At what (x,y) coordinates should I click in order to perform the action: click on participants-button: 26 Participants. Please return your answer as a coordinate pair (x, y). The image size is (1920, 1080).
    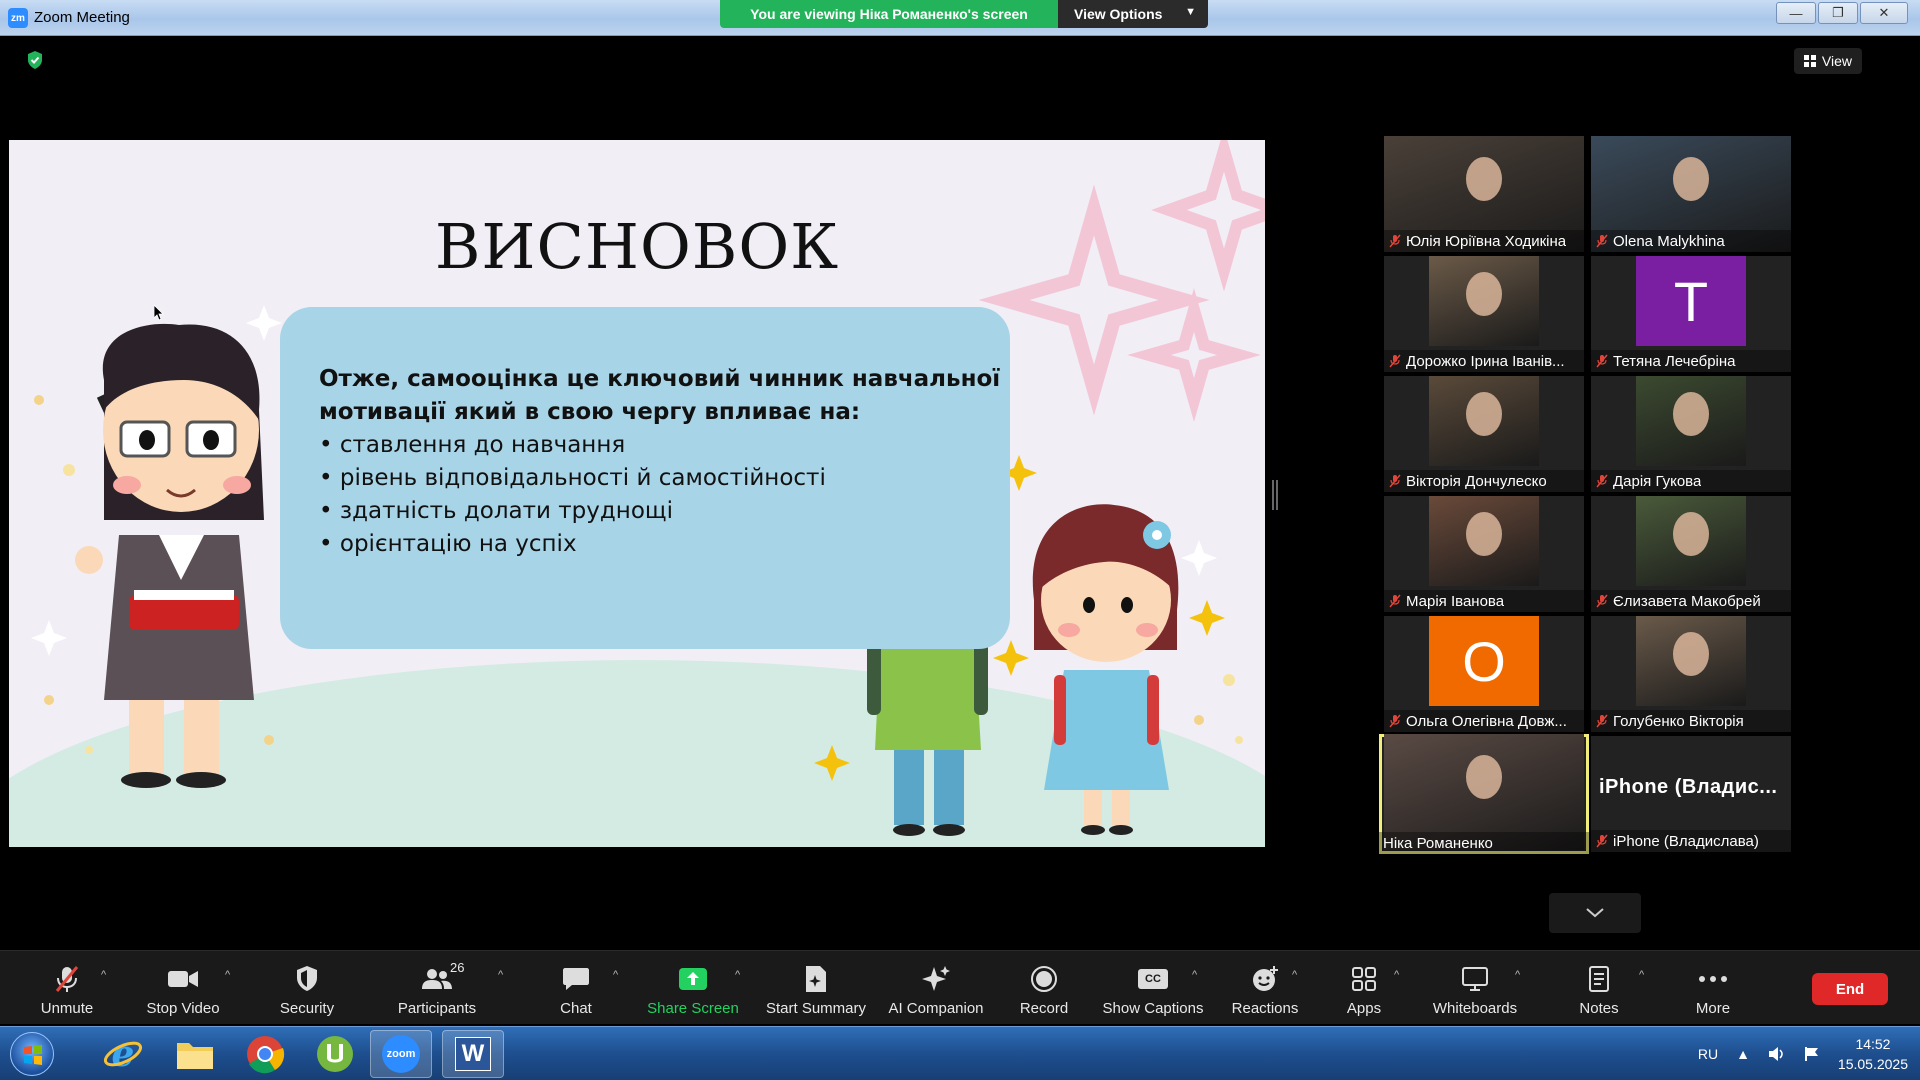
    Looking at the image, I should click on (437, 988).